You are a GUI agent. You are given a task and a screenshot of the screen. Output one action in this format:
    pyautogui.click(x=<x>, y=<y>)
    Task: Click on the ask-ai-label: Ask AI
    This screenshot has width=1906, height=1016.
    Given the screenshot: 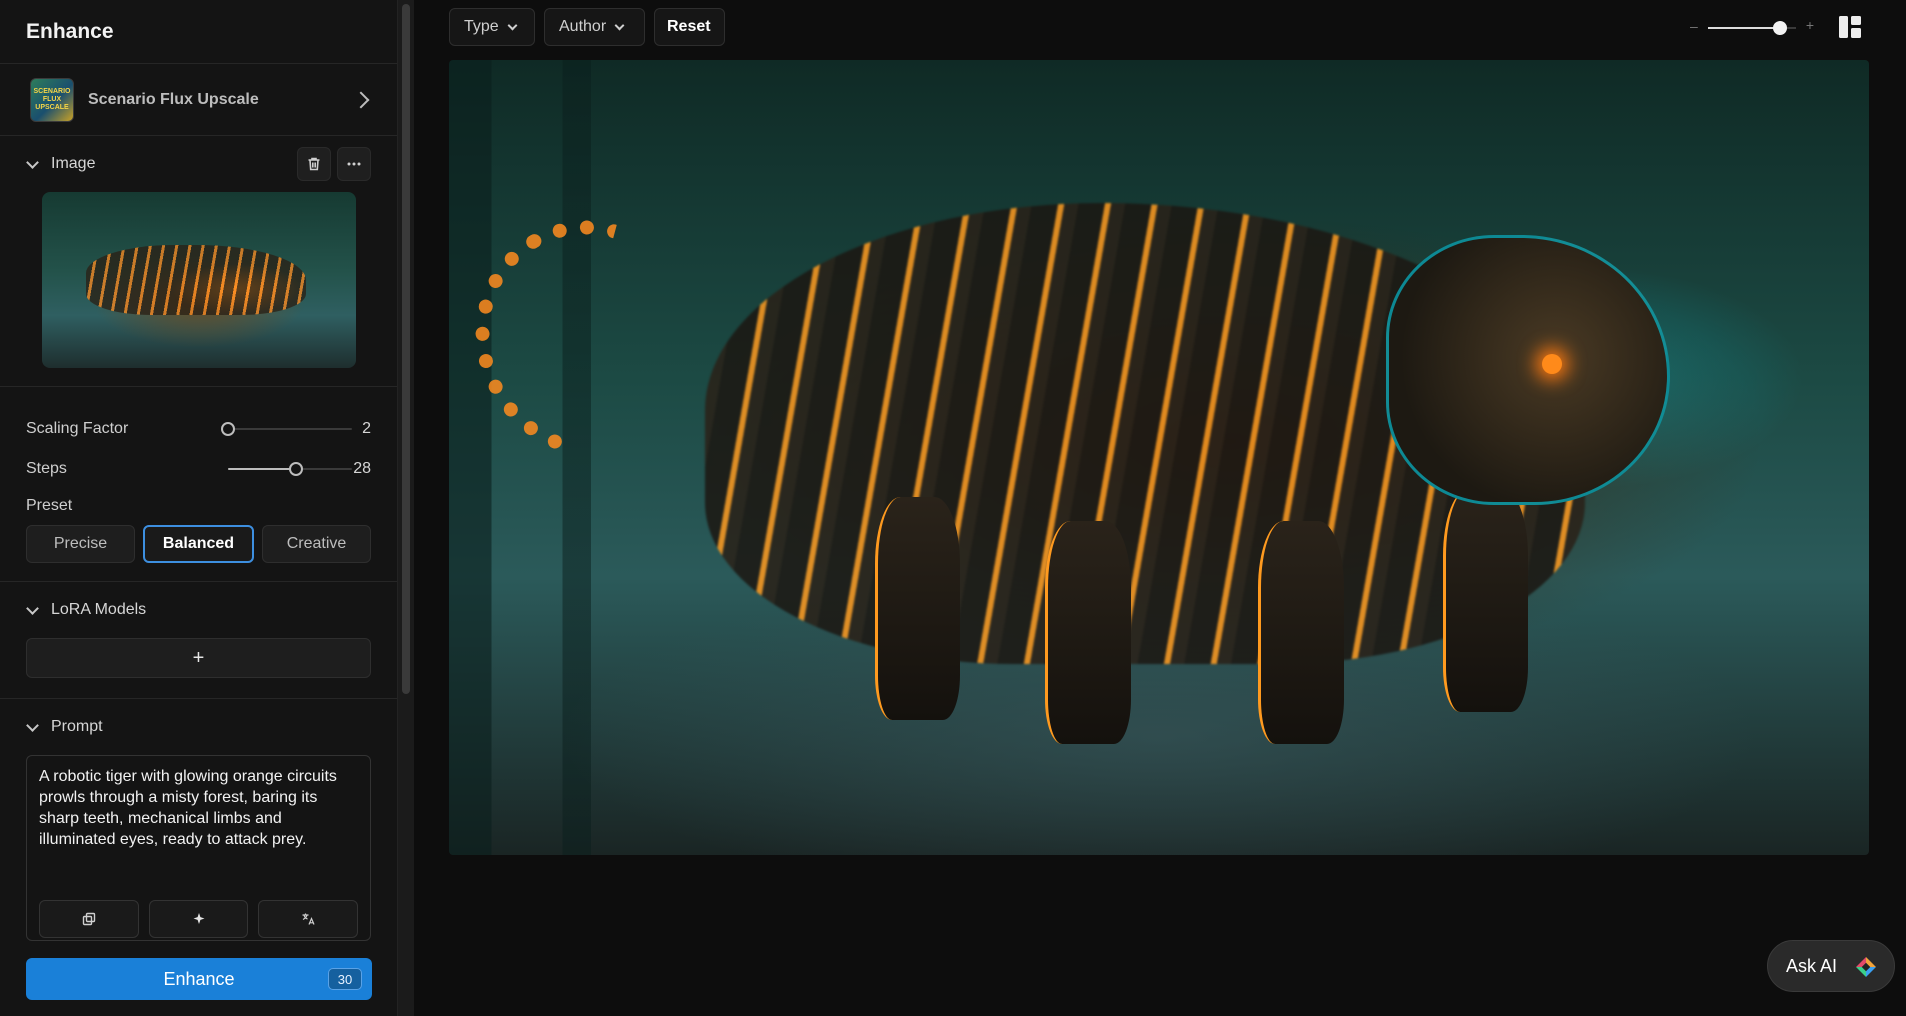 What is the action you would take?
    pyautogui.click(x=1812, y=965)
    